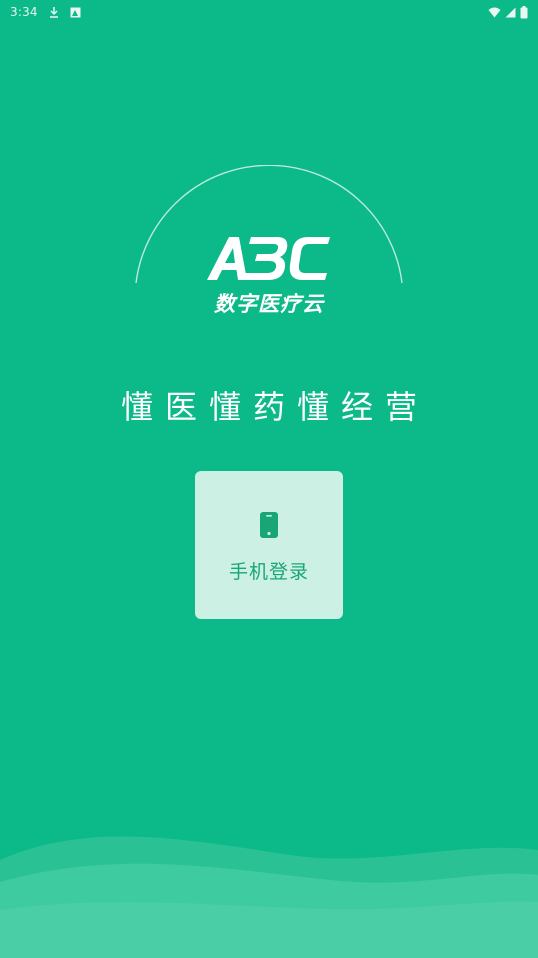  What do you see at coordinates (75, 12) in the screenshot?
I see `image-icon` at bounding box center [75, 12].